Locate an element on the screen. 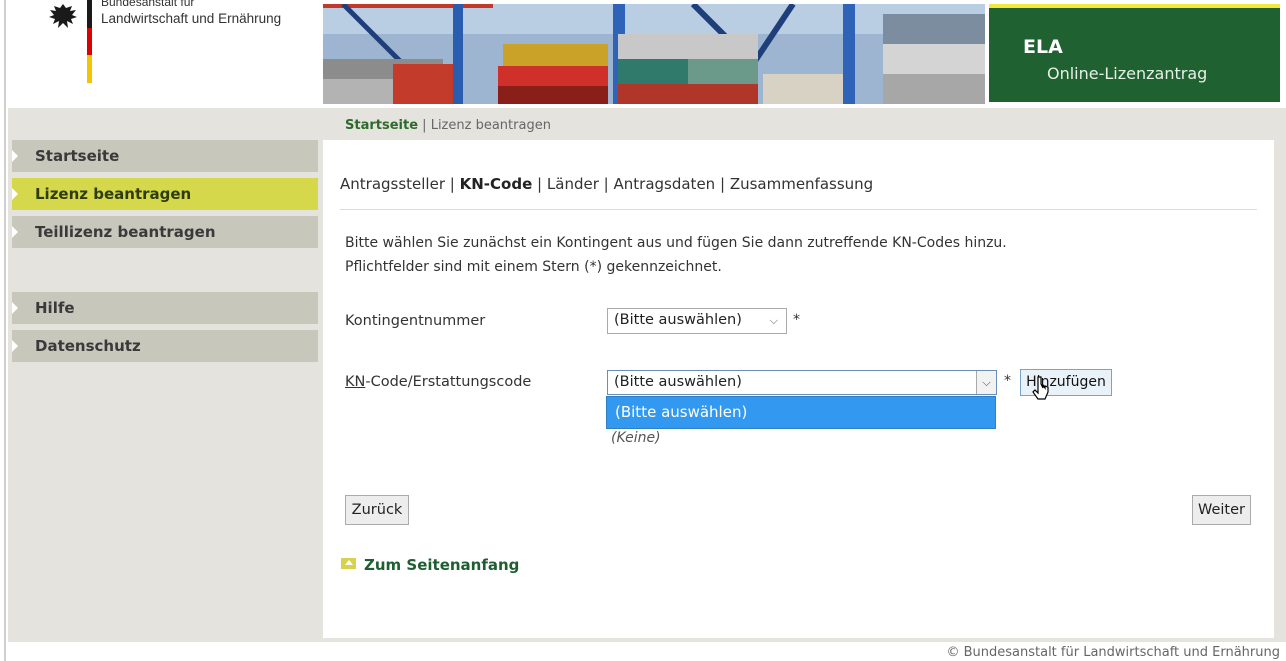  sidebar-item-startseite: Startseite is located at coordinates (165, 156).